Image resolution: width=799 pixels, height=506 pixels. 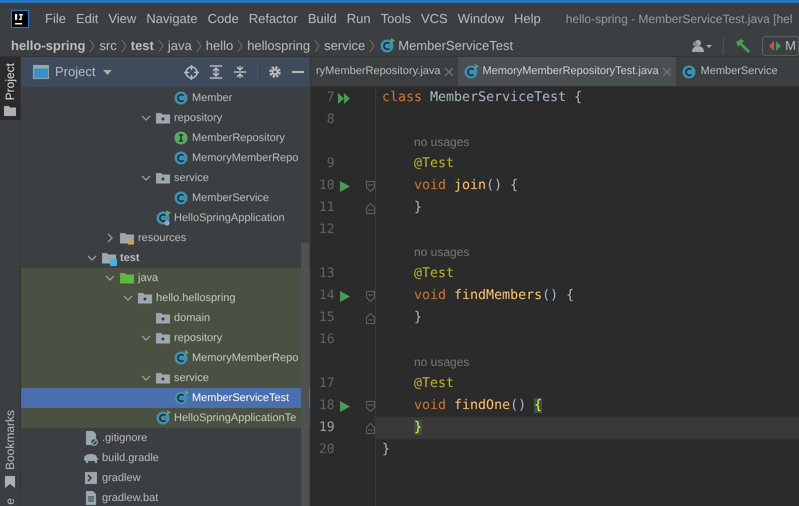 I want to click on breadcrumb: hellospring, so click(x=278, y=46).